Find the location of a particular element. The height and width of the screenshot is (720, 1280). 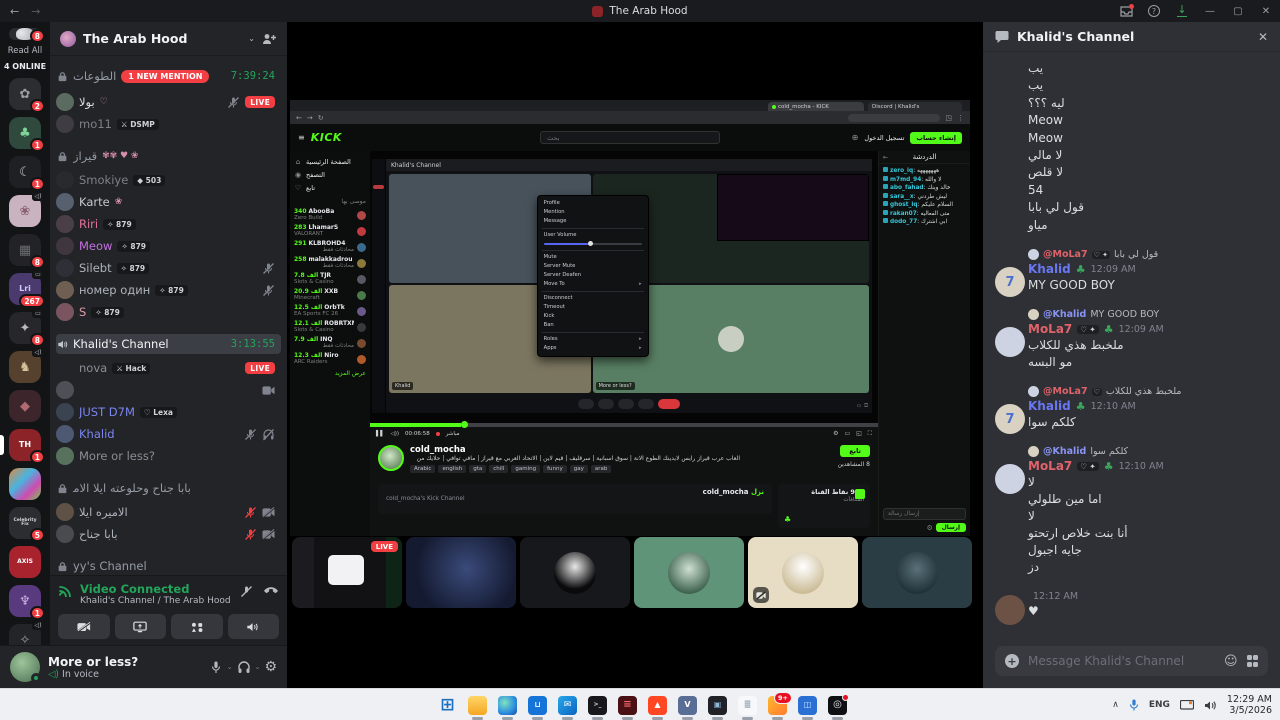

kick-chat-input: إرسال رسالة is located at coordinates (924, 514).